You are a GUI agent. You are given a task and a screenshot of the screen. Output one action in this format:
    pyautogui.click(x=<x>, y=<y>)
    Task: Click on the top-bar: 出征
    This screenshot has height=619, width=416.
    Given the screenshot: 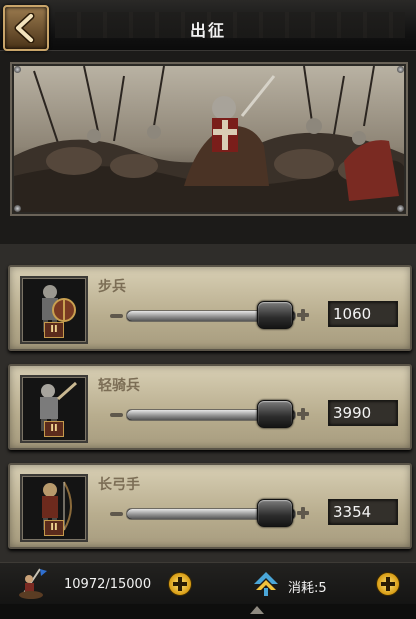 What is the action you would take?
    pyautogui.click(x=208, y=25)
    